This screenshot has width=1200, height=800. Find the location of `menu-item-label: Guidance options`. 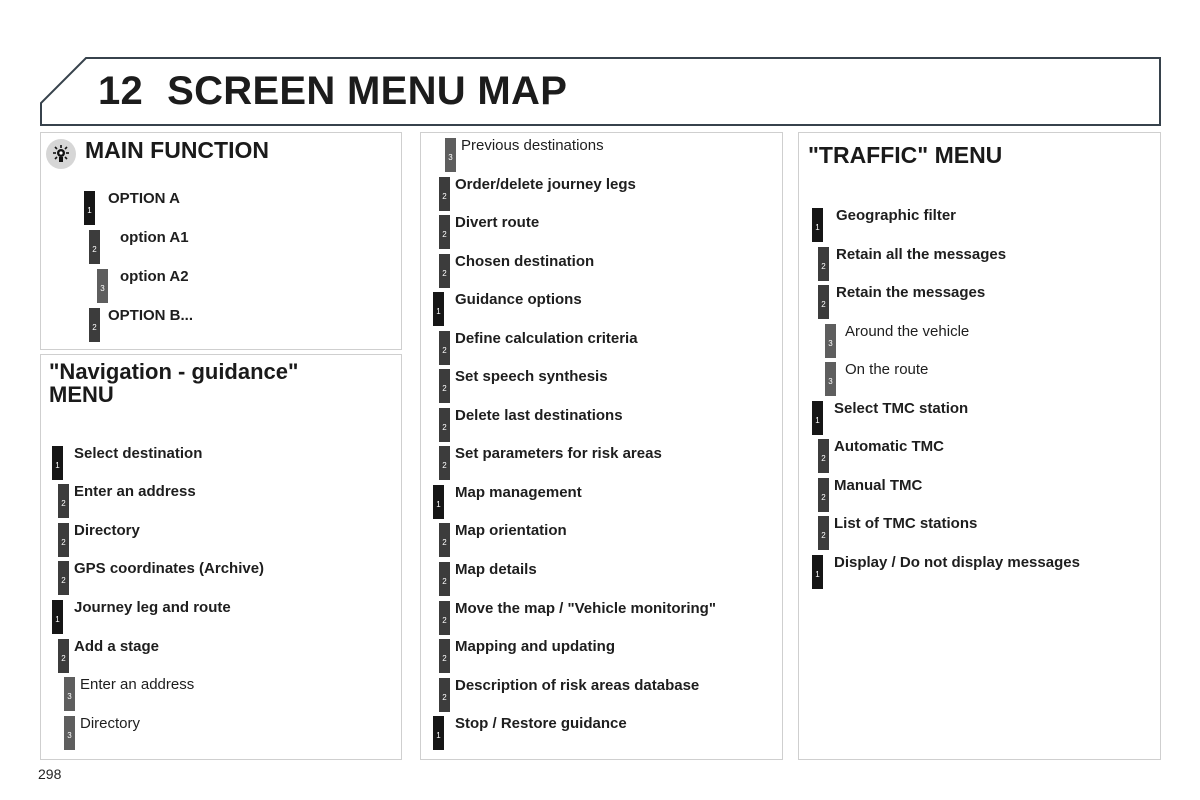

menu-item-label: Guidance options is located at coordinates (518, 299).